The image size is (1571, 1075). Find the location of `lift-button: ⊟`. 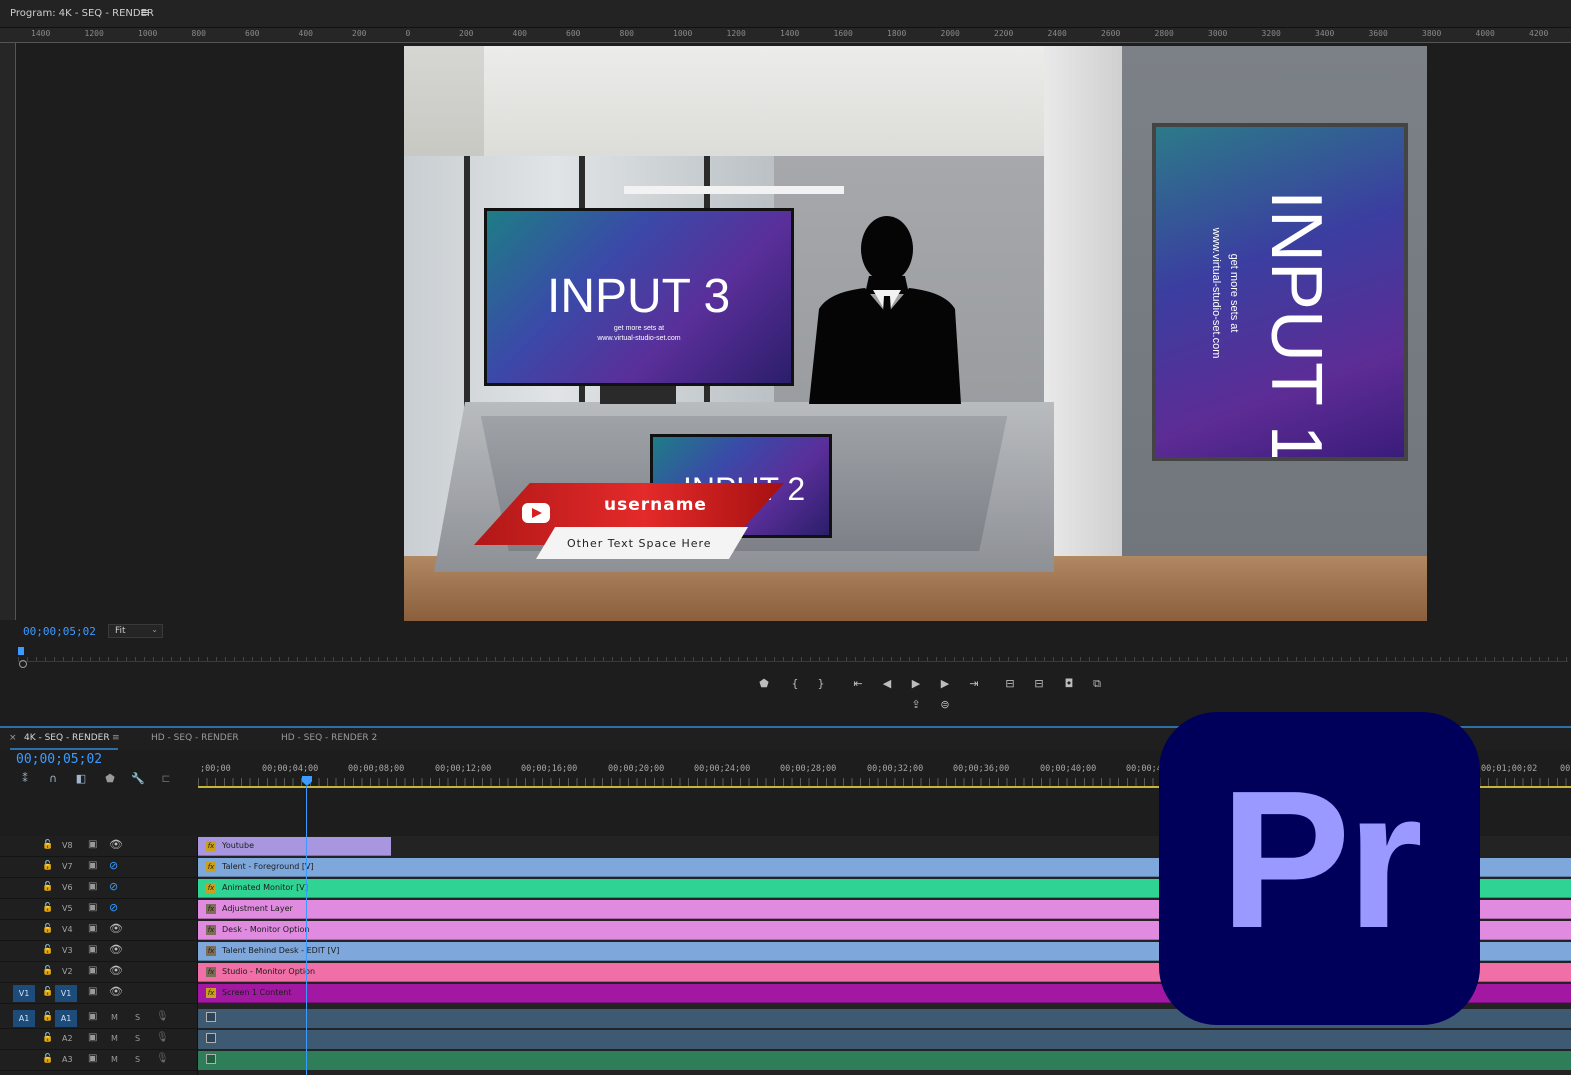

lift-button: ⊟ is located at coordinates (1010, 684).